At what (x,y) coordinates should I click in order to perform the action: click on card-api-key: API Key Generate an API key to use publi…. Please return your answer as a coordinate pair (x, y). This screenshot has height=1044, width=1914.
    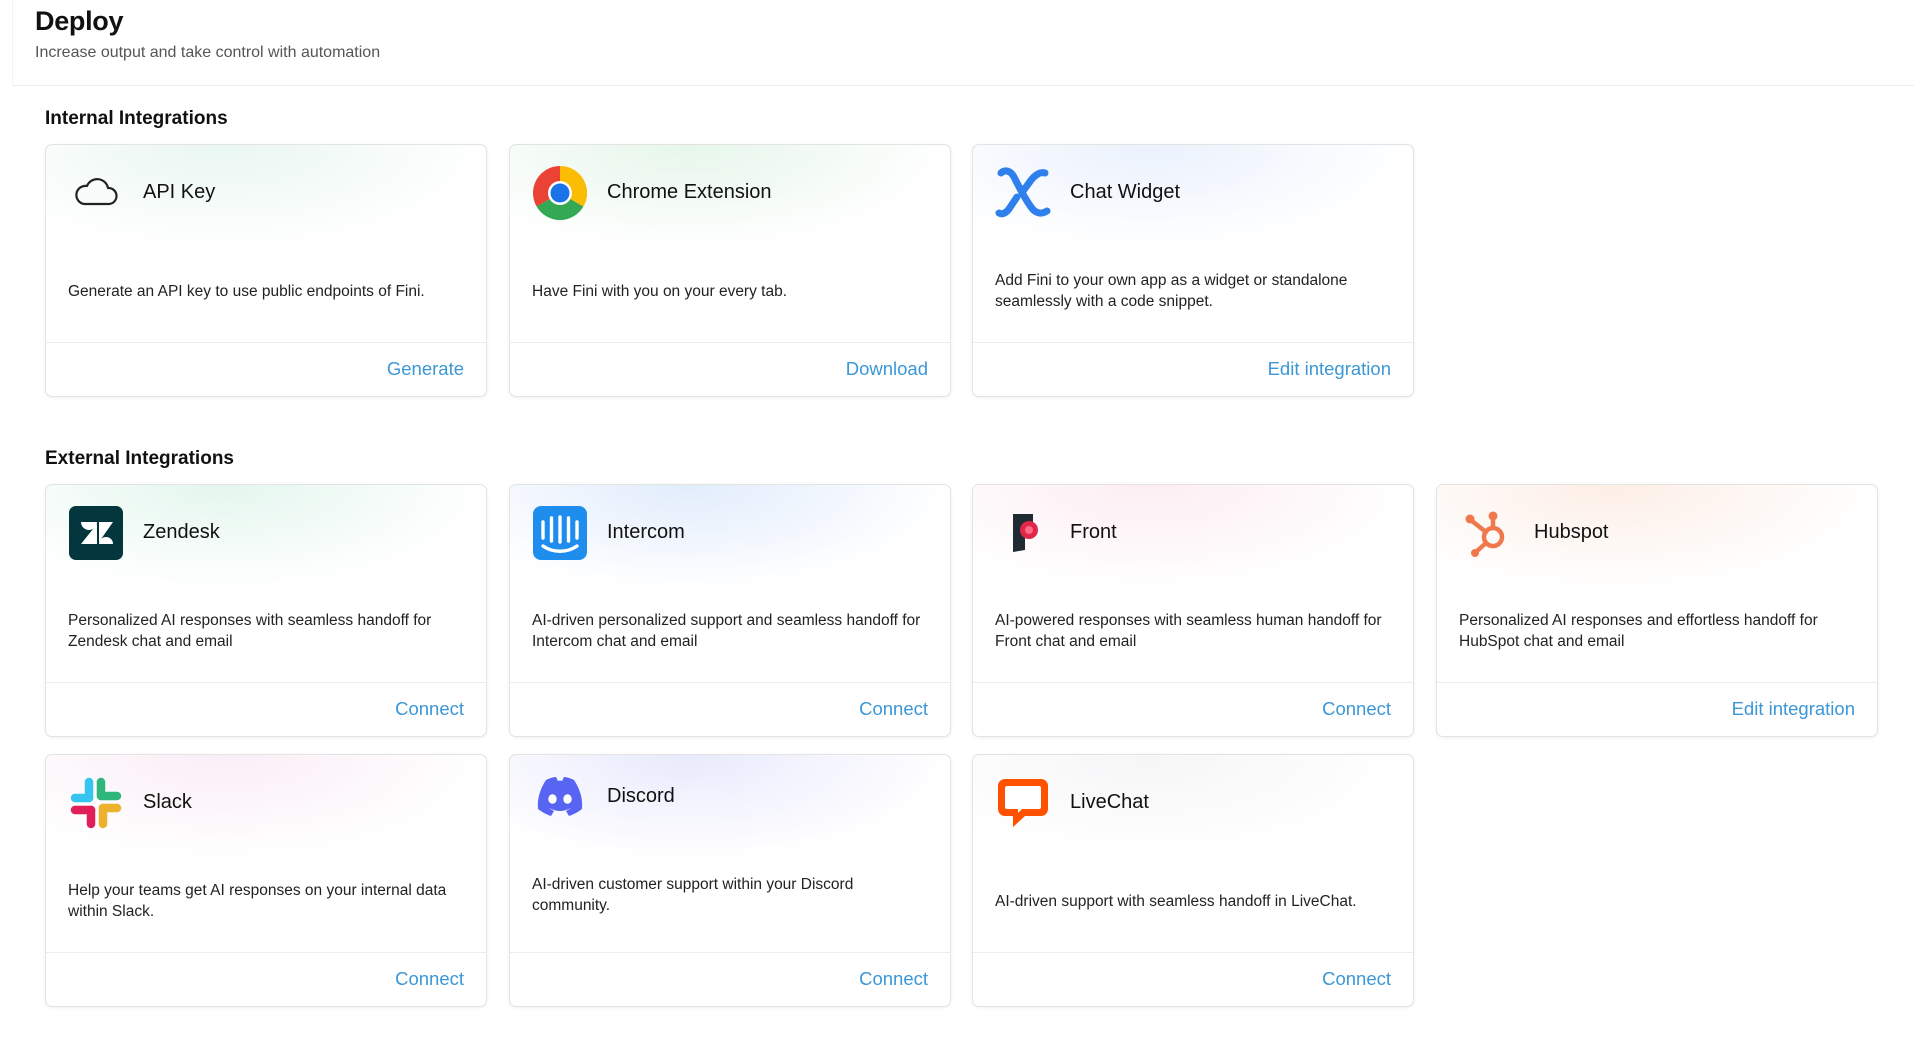
    Looking at the image, I should click on (266, 270).